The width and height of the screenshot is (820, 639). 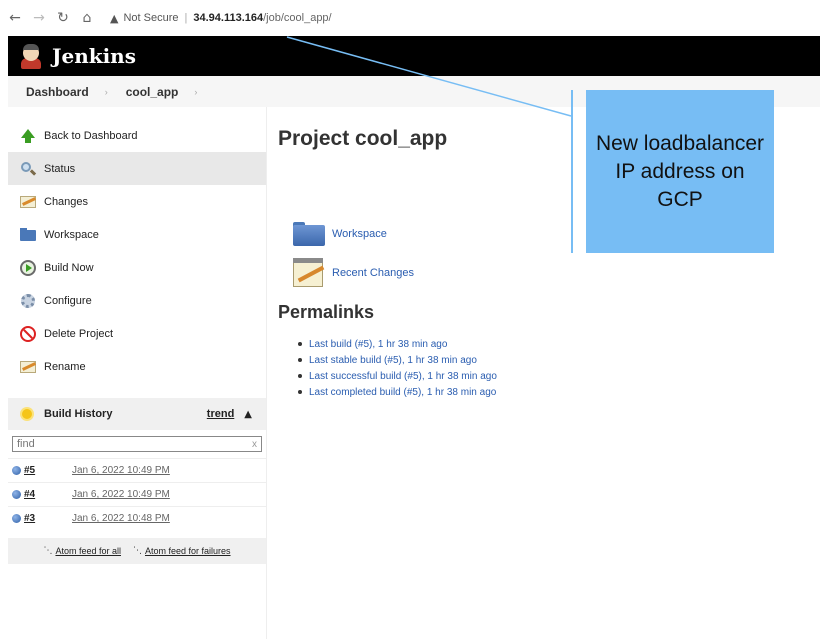 I want to click on annotation-text: New loadbalancer IP address on GCP, so click(x=680, y=171).